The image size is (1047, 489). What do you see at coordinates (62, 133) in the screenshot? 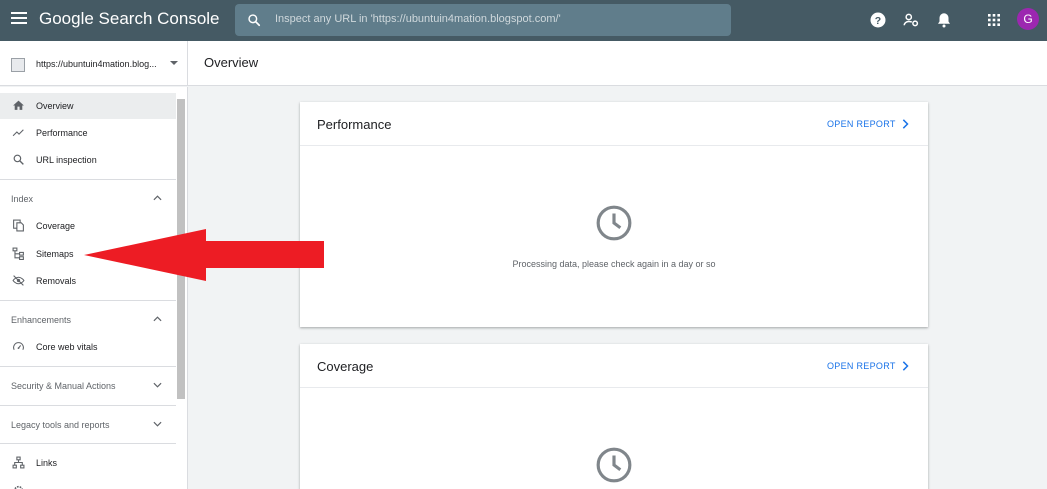
I see `sidebar-item-label: Performance` at bounding box center [62, 133].